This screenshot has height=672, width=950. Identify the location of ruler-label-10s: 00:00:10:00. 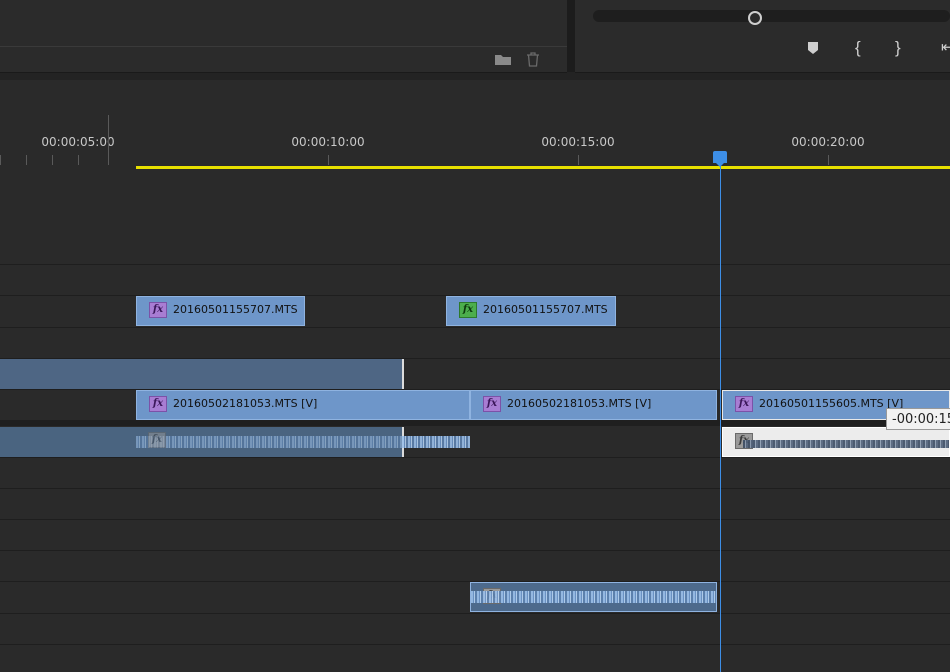
(328, 142).